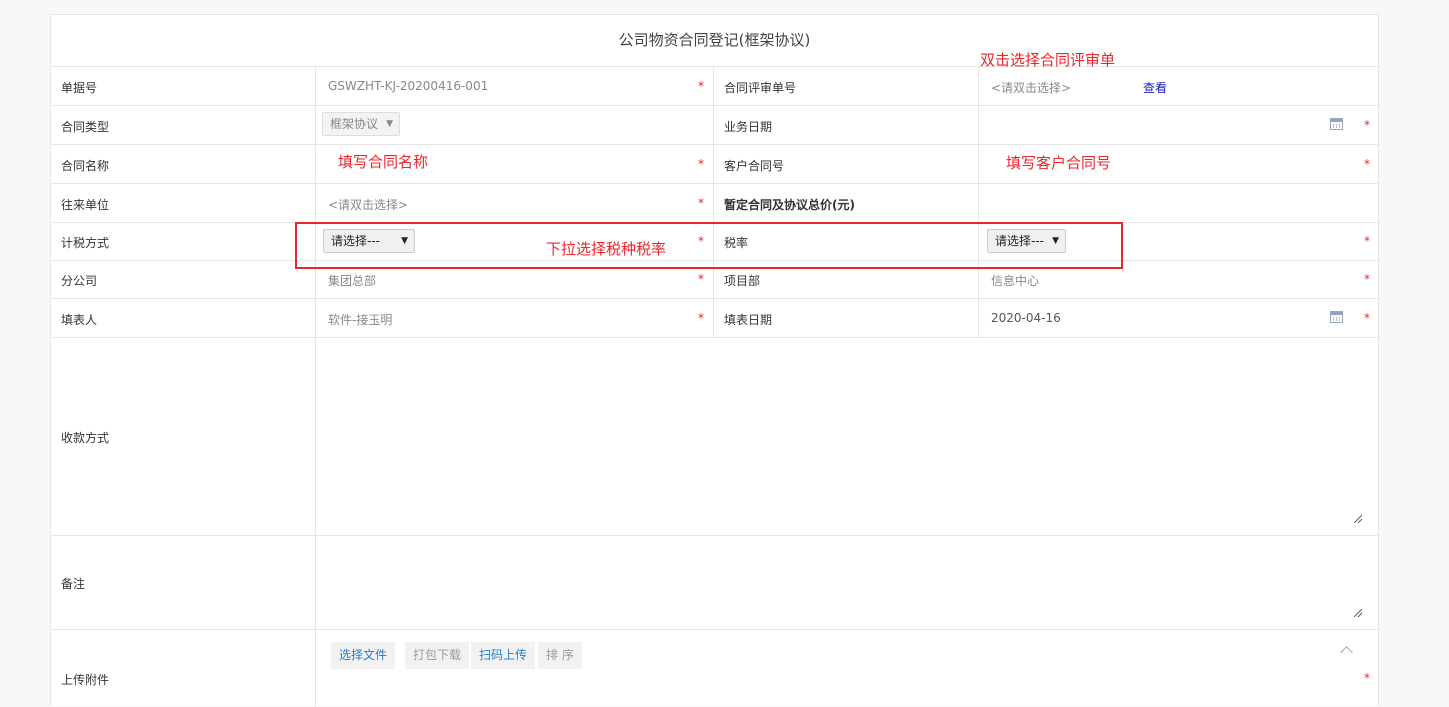 The image size is (1449, 707). What do you see at coordinates (709, 245) in the screenshot?
I see `tax-highlight-box` at bounding box center [709, 245].